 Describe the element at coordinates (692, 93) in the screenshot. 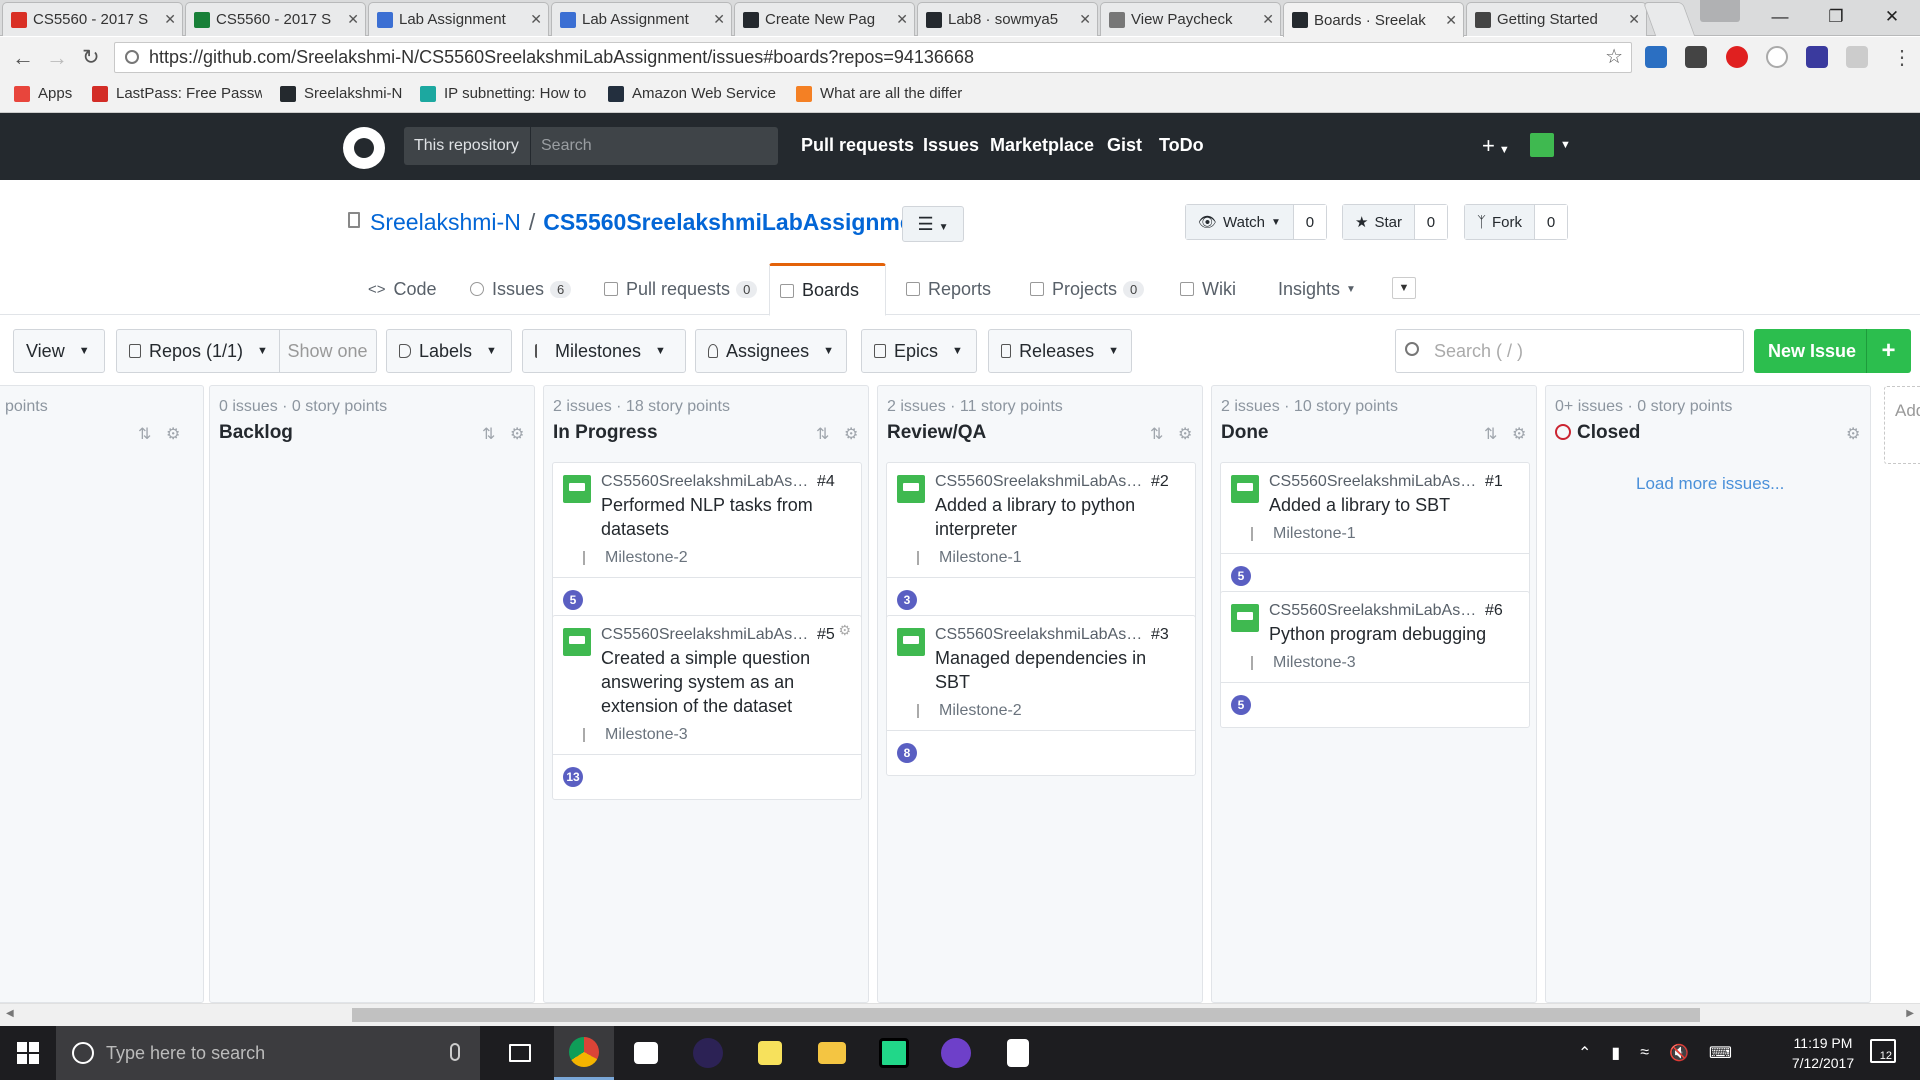

I see `bookmark-item: Amazon Web Service` at that location.